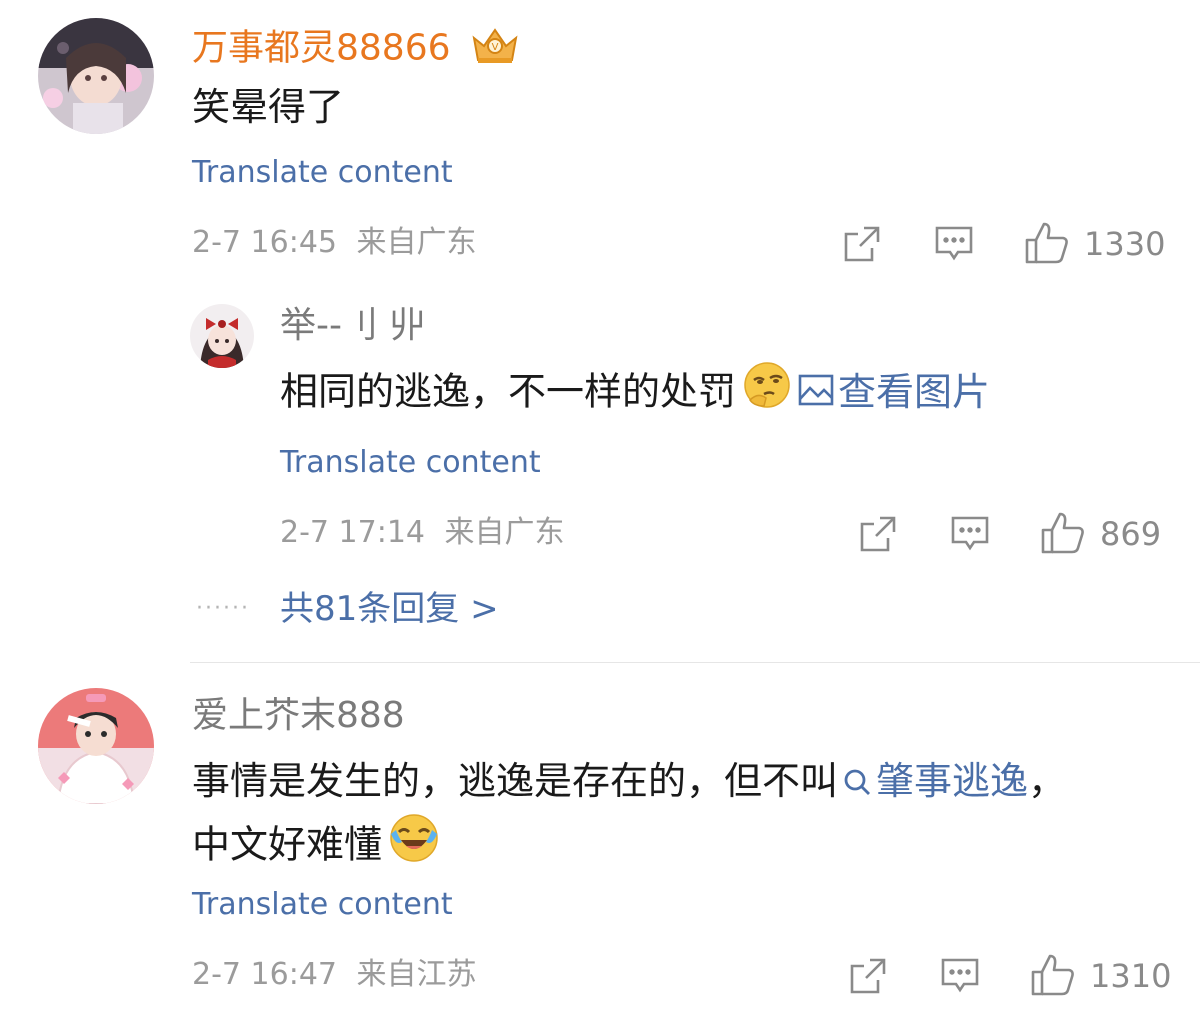 This screenshot has height=1035, width=1200. What do you see at coordinates (629, 782) in the screenshot?
I see `comment-text: 事情是发生的，逃逸是存在的，但不叫 肇事逃逸，` at bounding box center [629, 782].